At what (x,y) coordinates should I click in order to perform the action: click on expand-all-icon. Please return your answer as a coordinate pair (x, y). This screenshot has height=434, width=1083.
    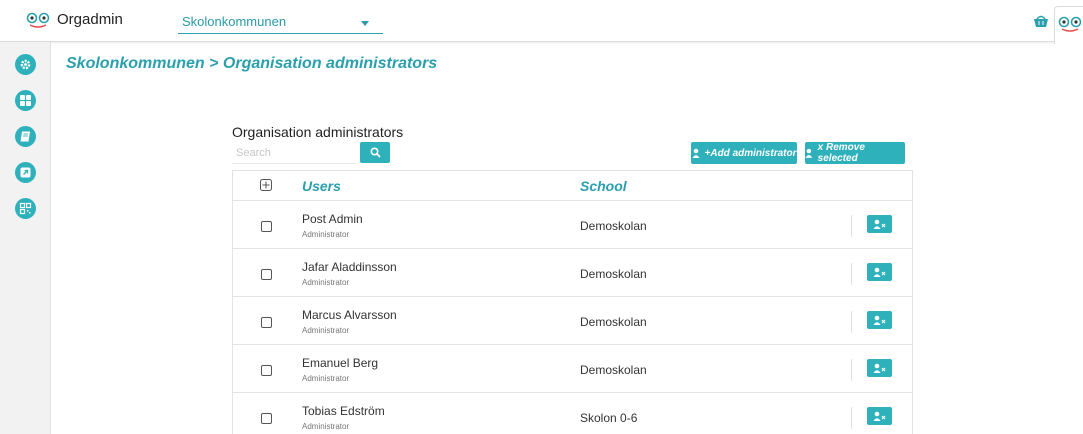
    Looking at the image, I should click on (266, 185).